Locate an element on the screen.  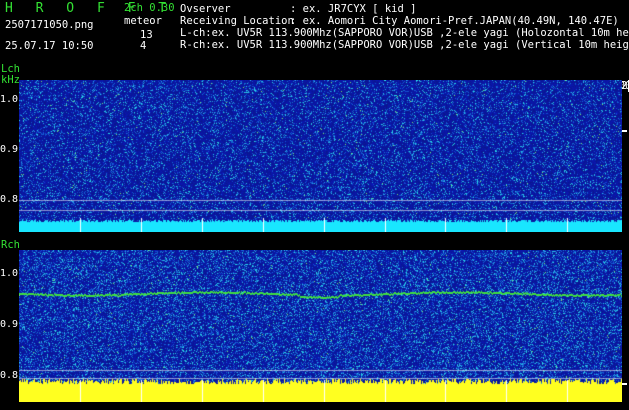
rch-label: Rch is located at coordinates (10, 245).